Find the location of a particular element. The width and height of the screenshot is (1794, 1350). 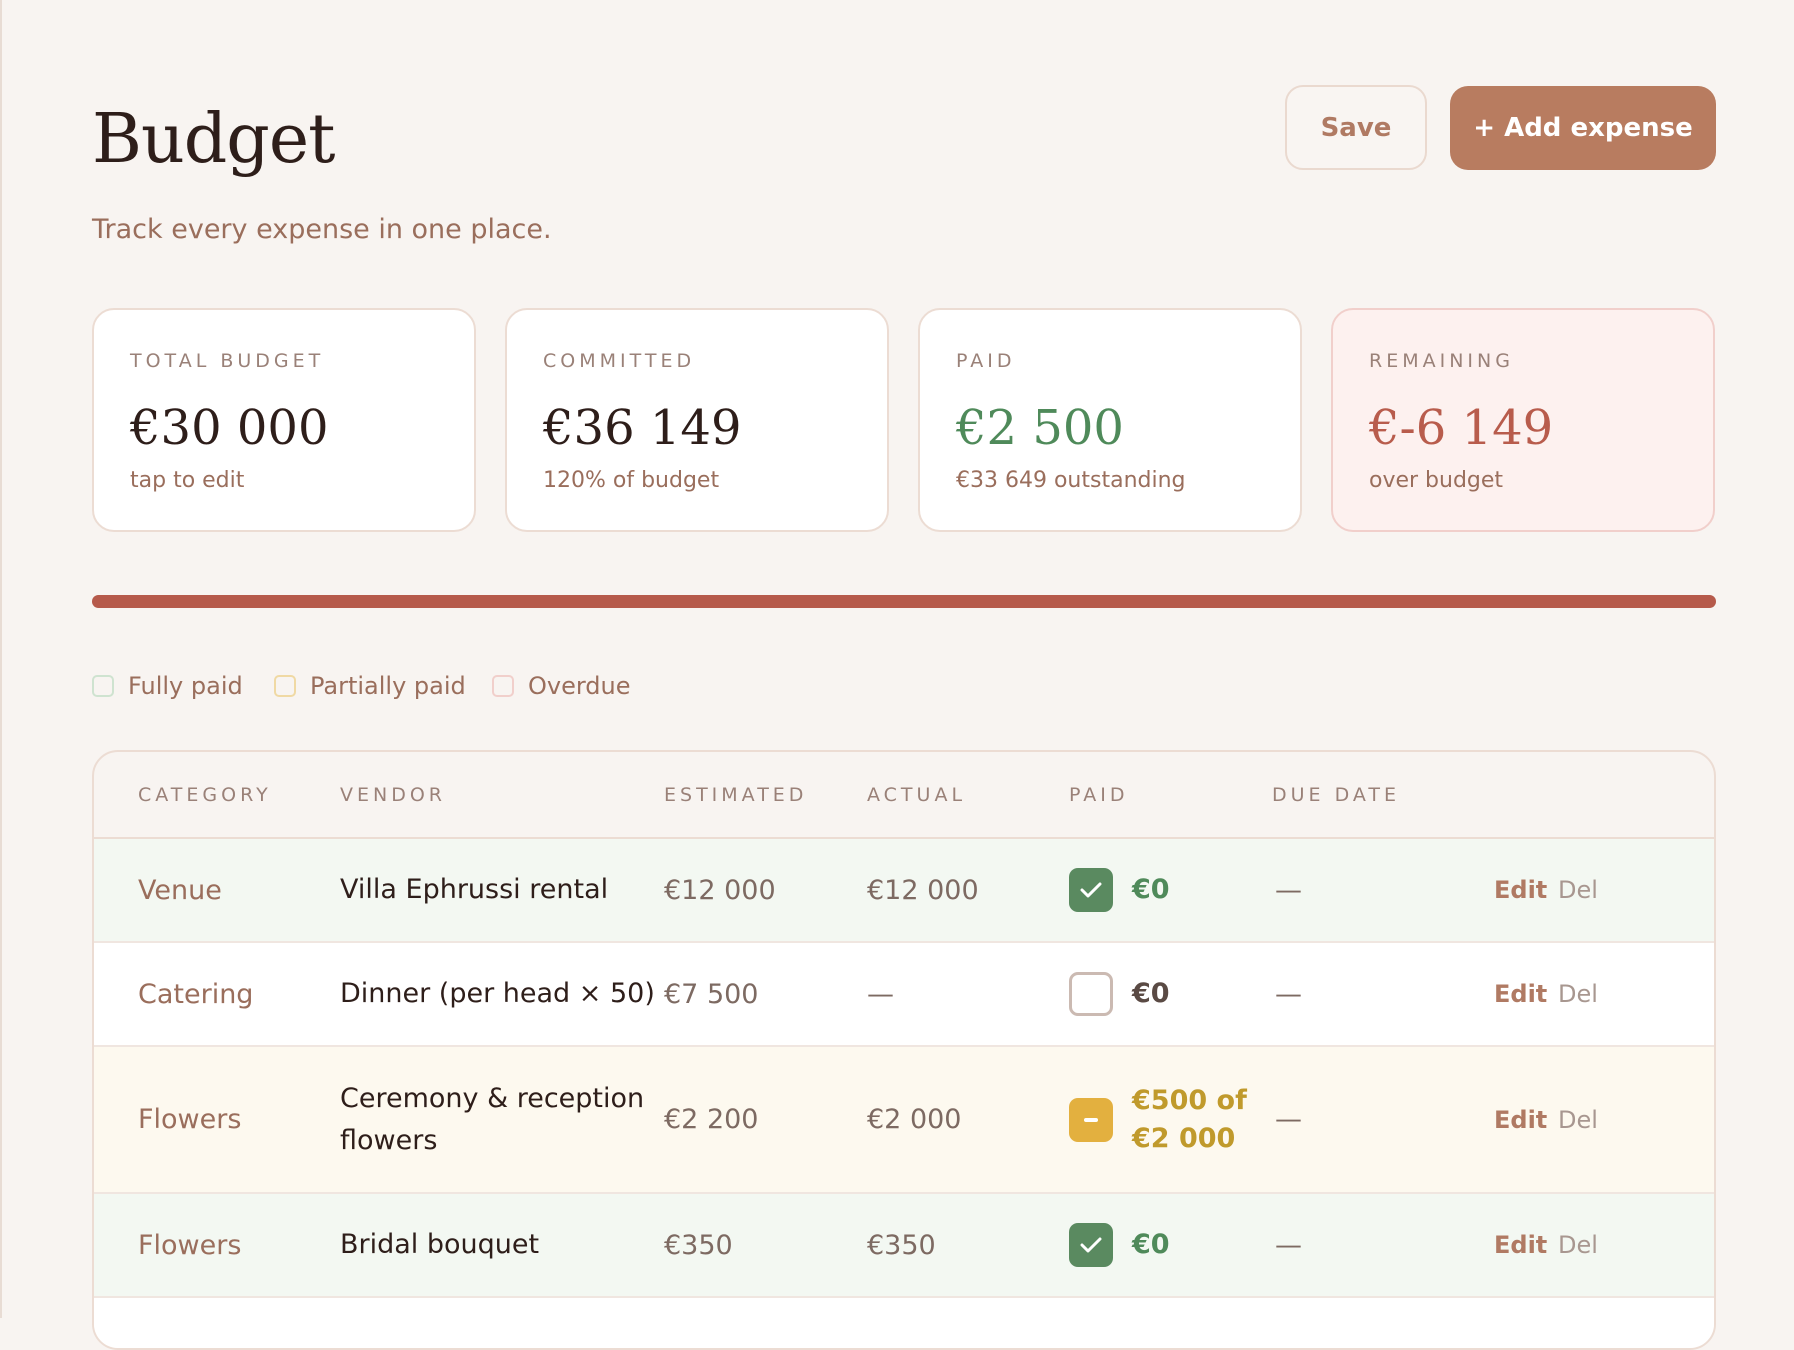

page-title: Budget is located at coordinates (213, 139).